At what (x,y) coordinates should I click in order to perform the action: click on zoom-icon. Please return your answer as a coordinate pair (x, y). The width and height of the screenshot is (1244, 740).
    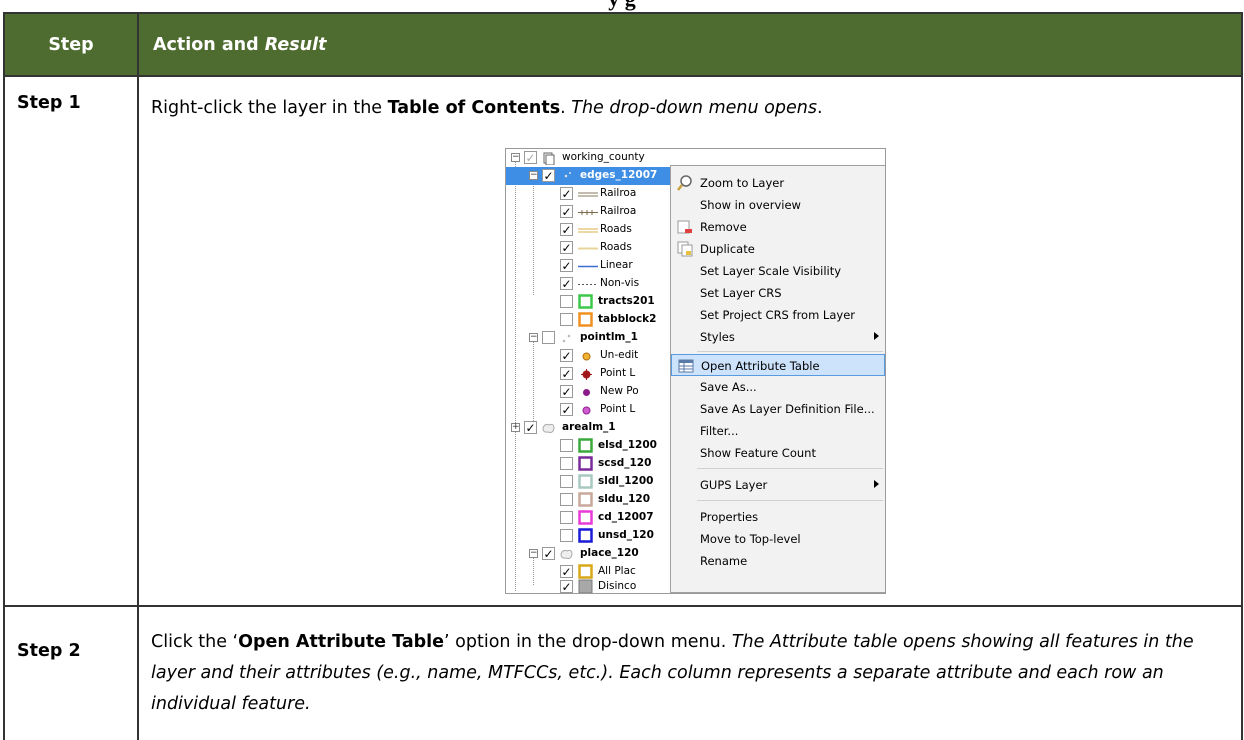
    Looking at the image, I should click on (684, 183).